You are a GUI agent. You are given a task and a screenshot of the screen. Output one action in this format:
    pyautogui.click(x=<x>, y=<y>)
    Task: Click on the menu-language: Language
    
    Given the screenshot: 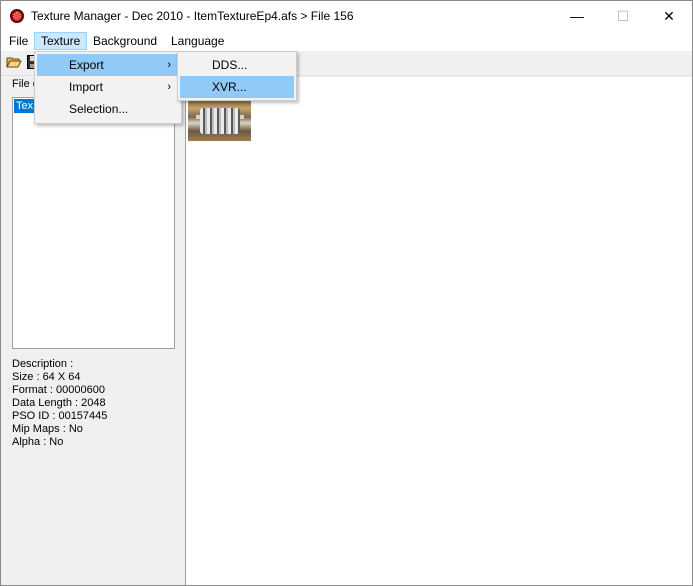 What is the action you would take?
    pyautogui.click(x=197, y=41)
    